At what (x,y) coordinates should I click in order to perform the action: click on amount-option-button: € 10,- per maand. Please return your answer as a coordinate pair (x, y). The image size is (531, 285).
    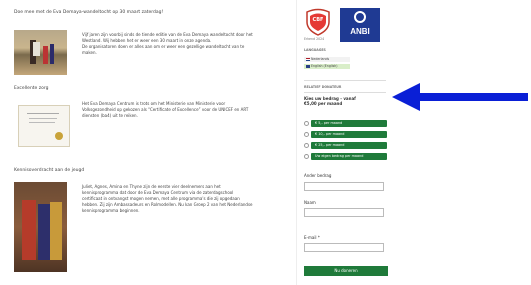
    Looking at the image, I should click on (349, 134).